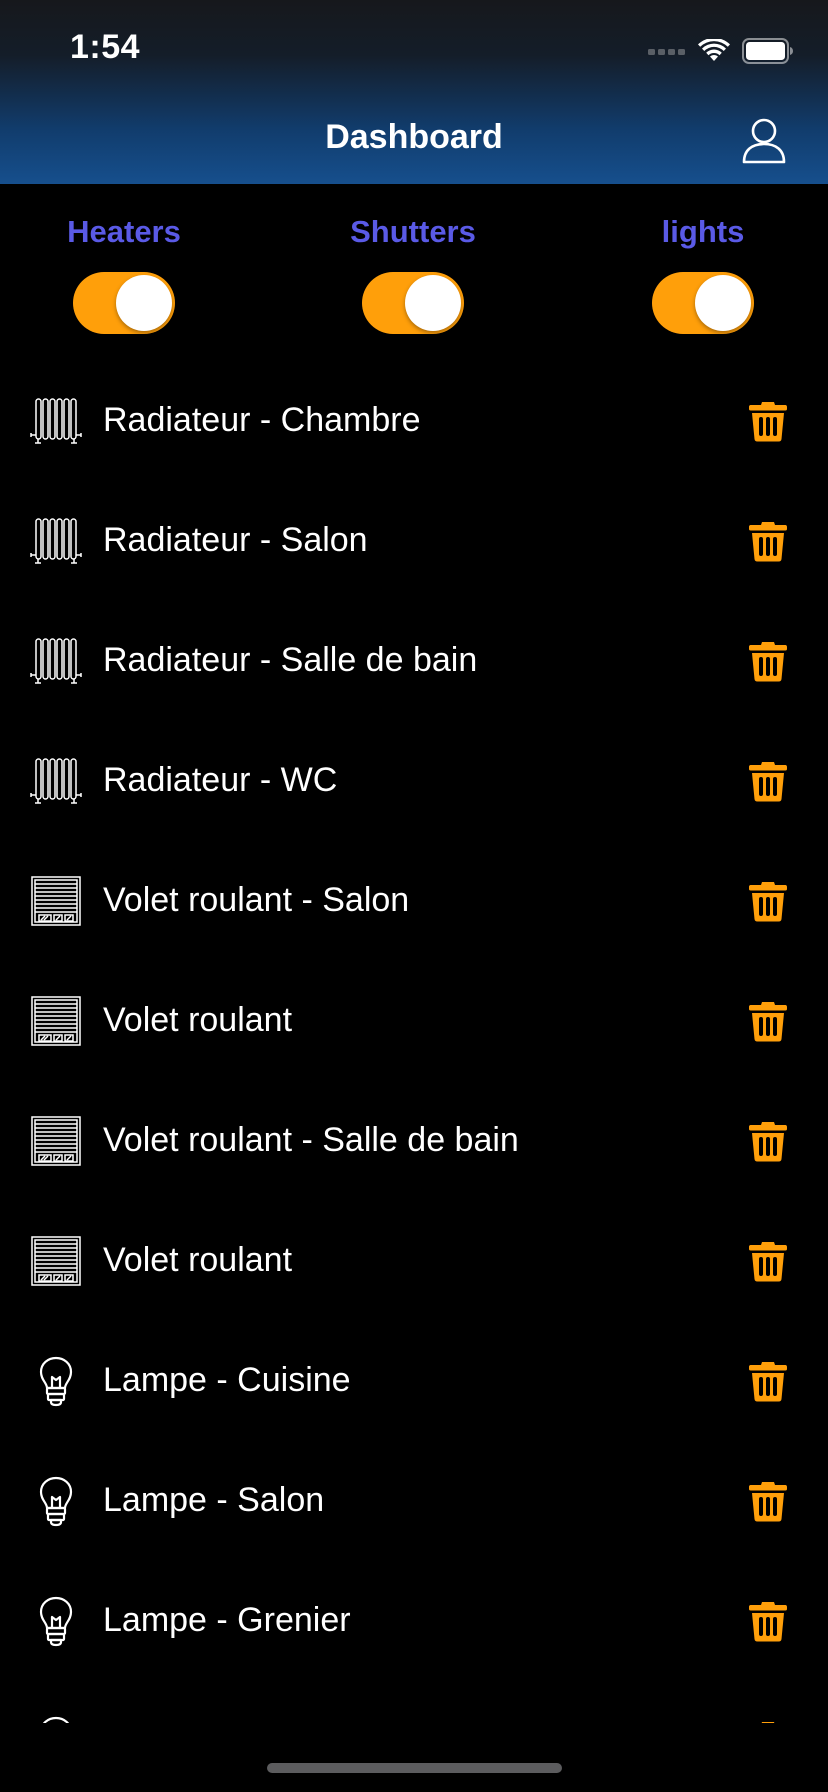  I want to click on device-name: Radiateur - WC, so click(220, 780).